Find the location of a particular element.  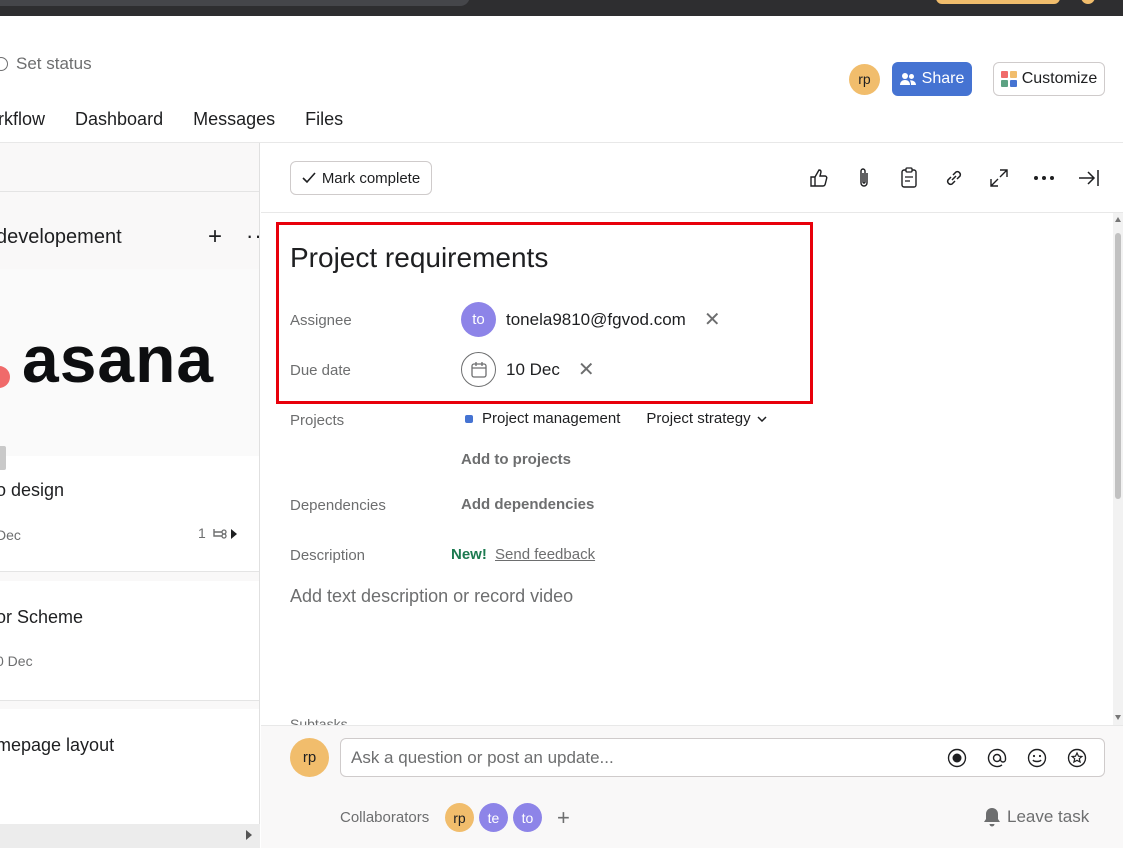

add-to-projects-button: Add to projects is located at coordinates (516, 459).